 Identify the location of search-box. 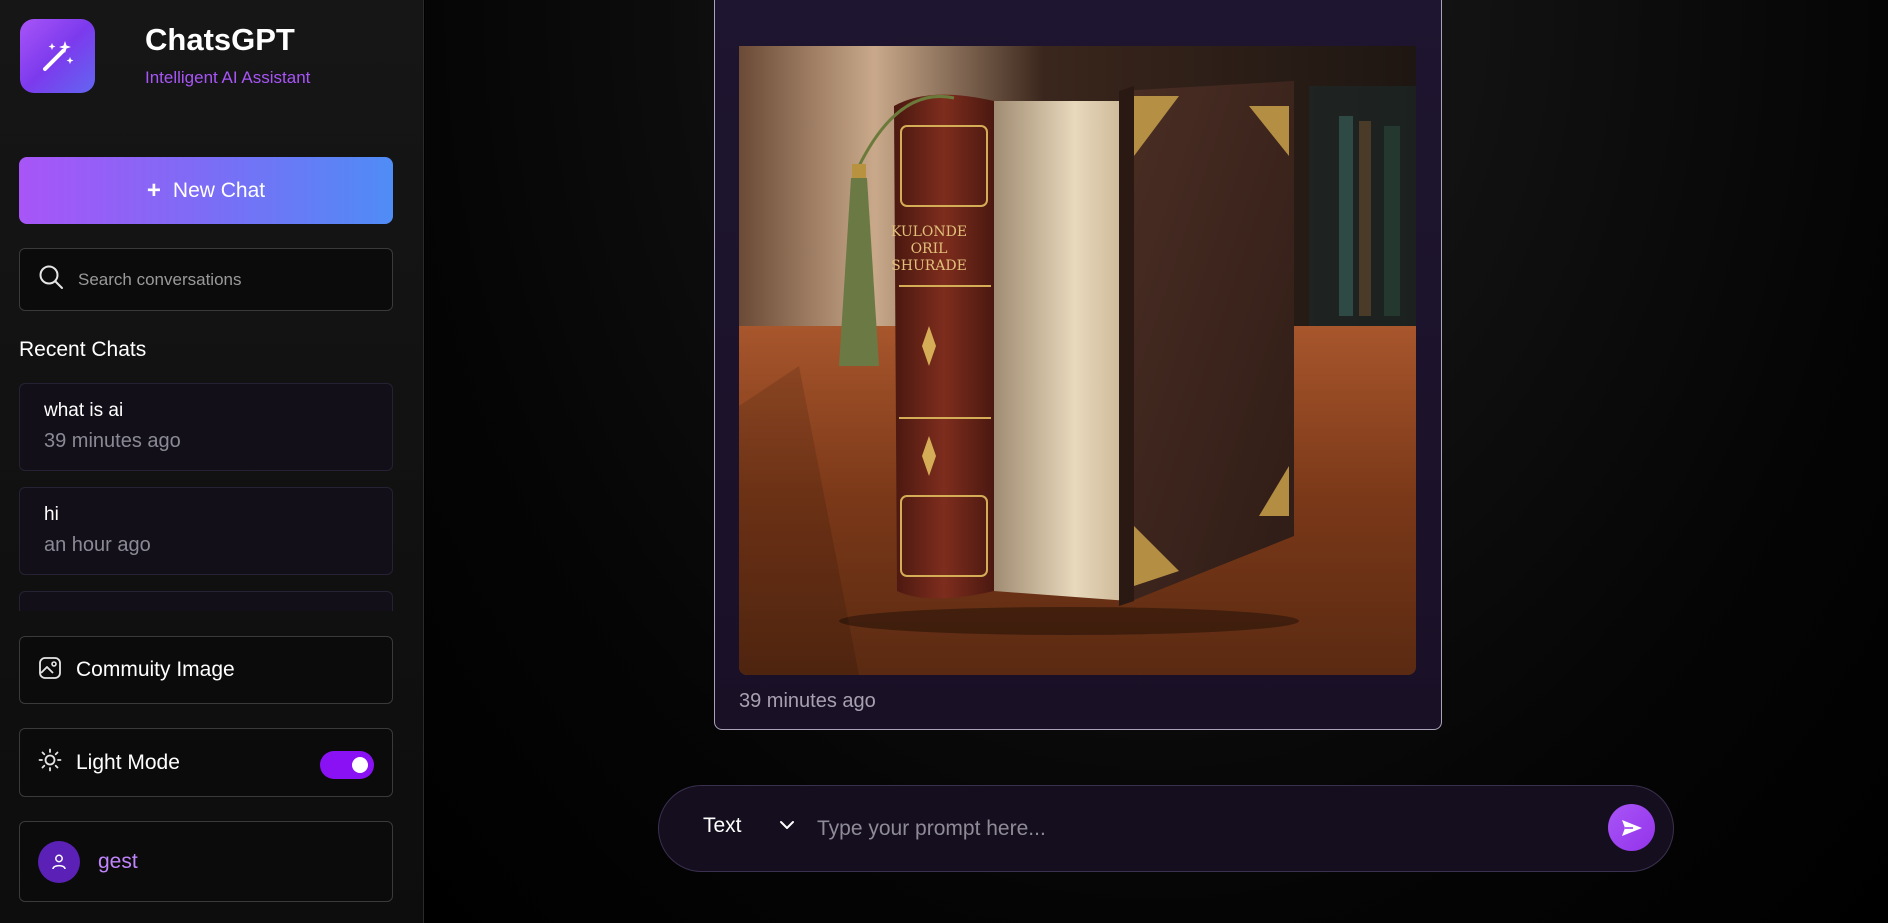
(206, 279).